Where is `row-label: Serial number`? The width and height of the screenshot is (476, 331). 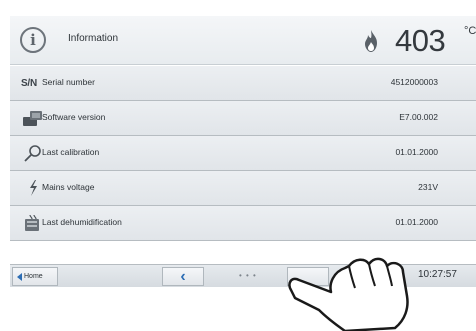
row-label: Serial number is located at coordinates (68, 82).